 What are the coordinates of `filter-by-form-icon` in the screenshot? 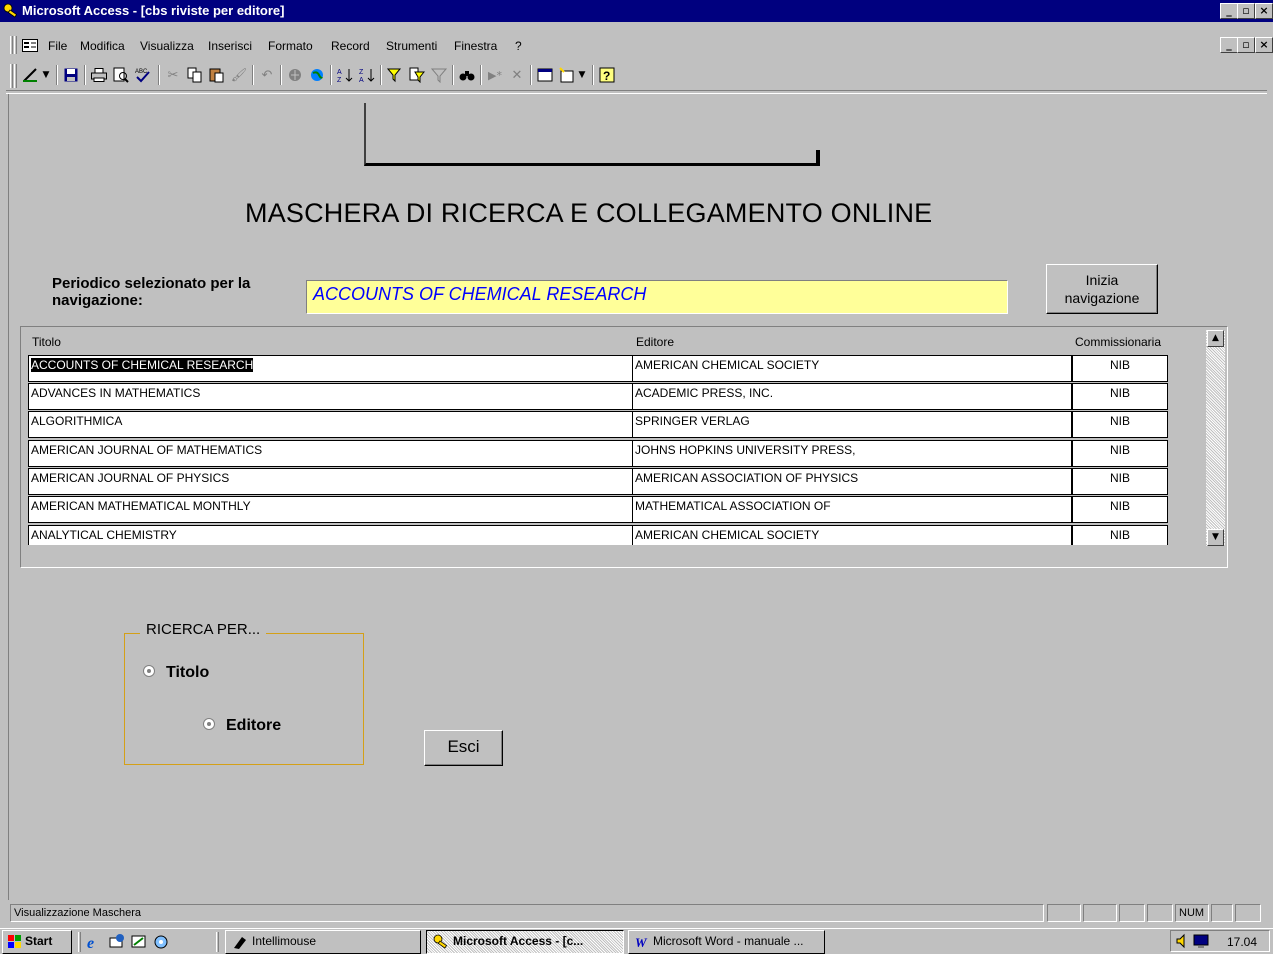 It's located at (417, 75).